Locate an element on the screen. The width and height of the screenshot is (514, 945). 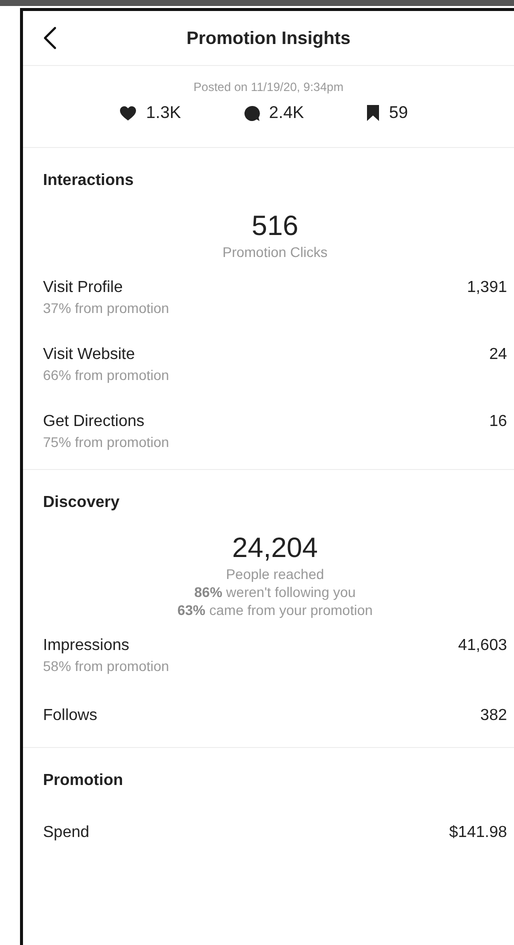
section-title: Promotion is located at coordinates (83, 781).